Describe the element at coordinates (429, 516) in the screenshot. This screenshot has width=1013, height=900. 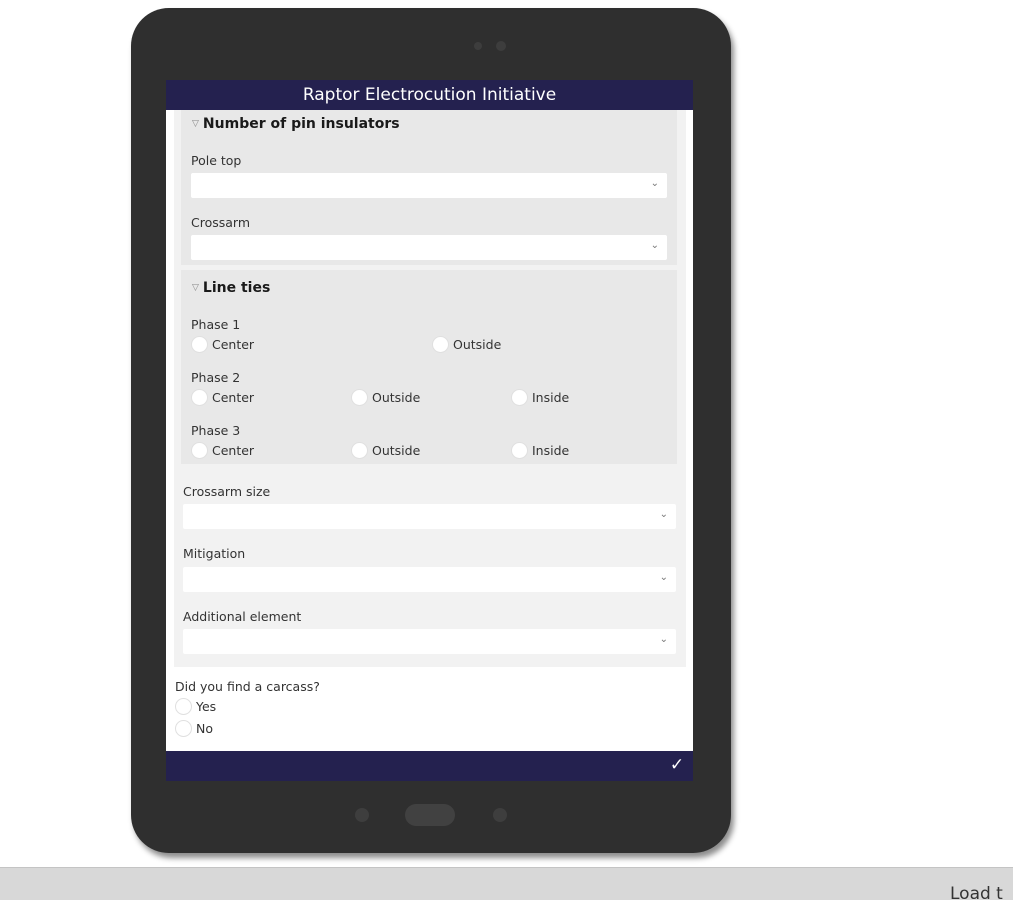
I see `crossarm-size-select: ⌄` at that location.